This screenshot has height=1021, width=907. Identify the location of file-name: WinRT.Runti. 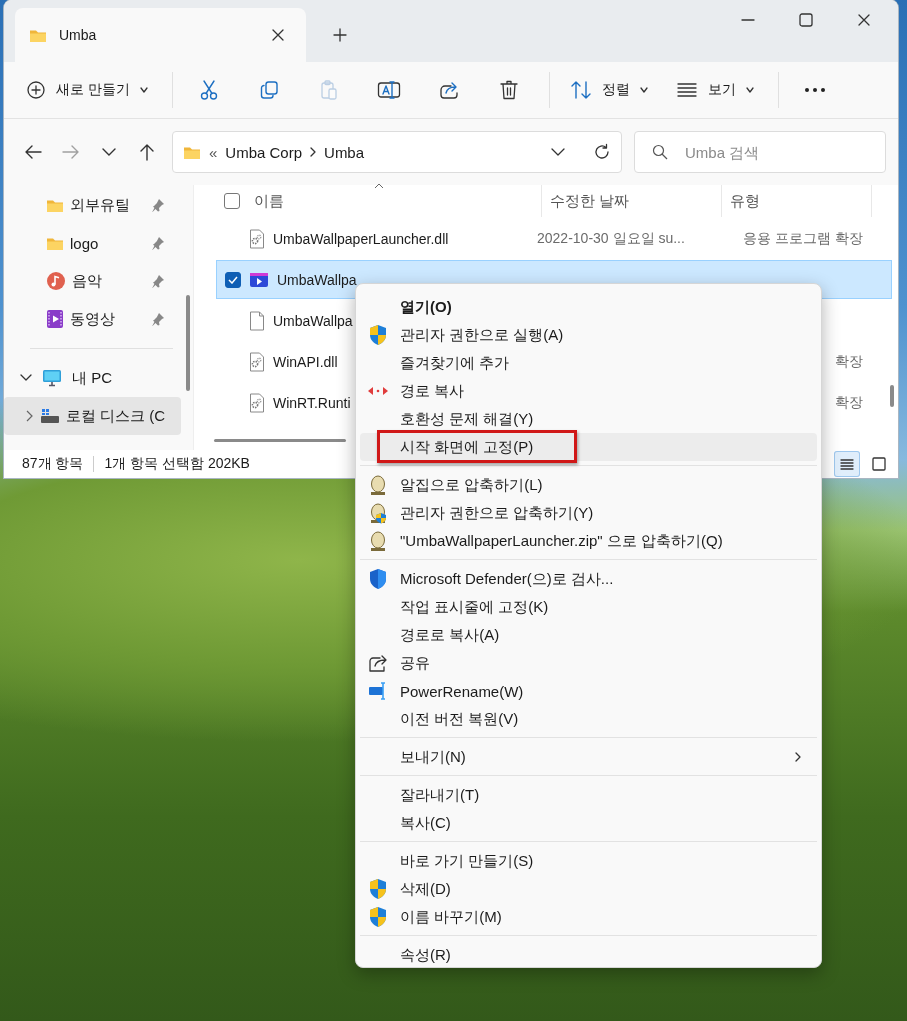
(312, 402).